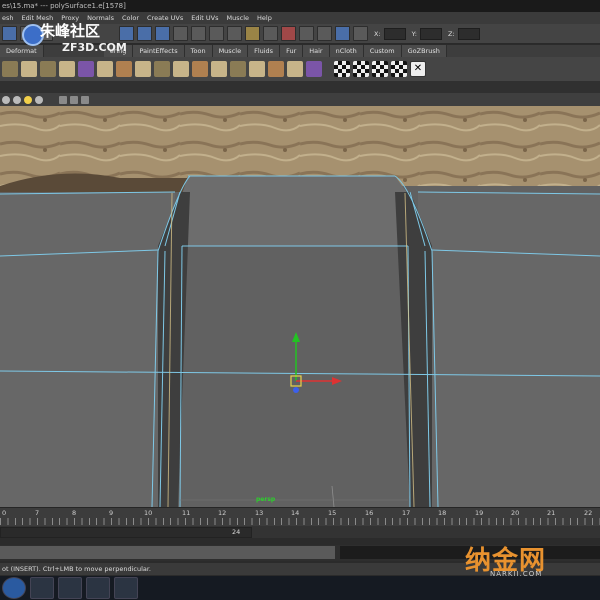 This screenshot has width=600, height=600. Describe the element at coordinates (126, 33) in the screenshot. I see `select-hierarchy-icon` at that location.